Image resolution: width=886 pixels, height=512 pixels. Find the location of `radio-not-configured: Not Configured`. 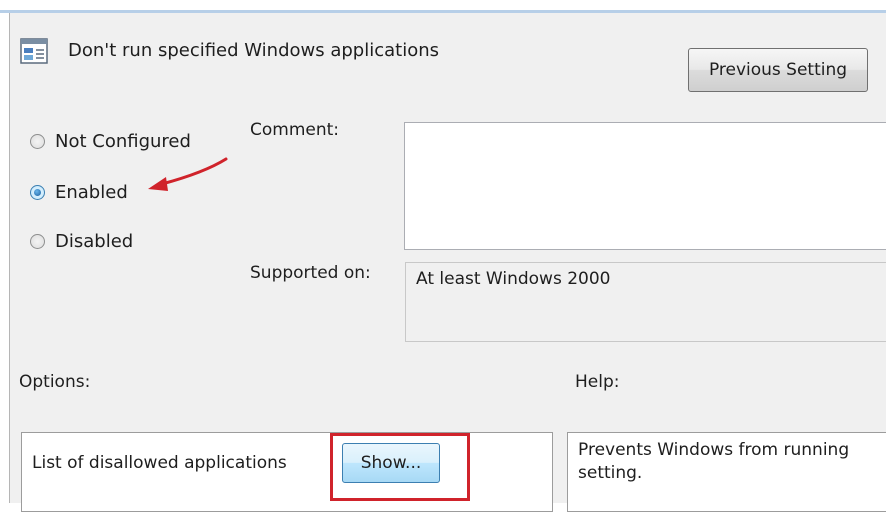

radio-not-configured: Not Configured is located at coordinates (110, 141).